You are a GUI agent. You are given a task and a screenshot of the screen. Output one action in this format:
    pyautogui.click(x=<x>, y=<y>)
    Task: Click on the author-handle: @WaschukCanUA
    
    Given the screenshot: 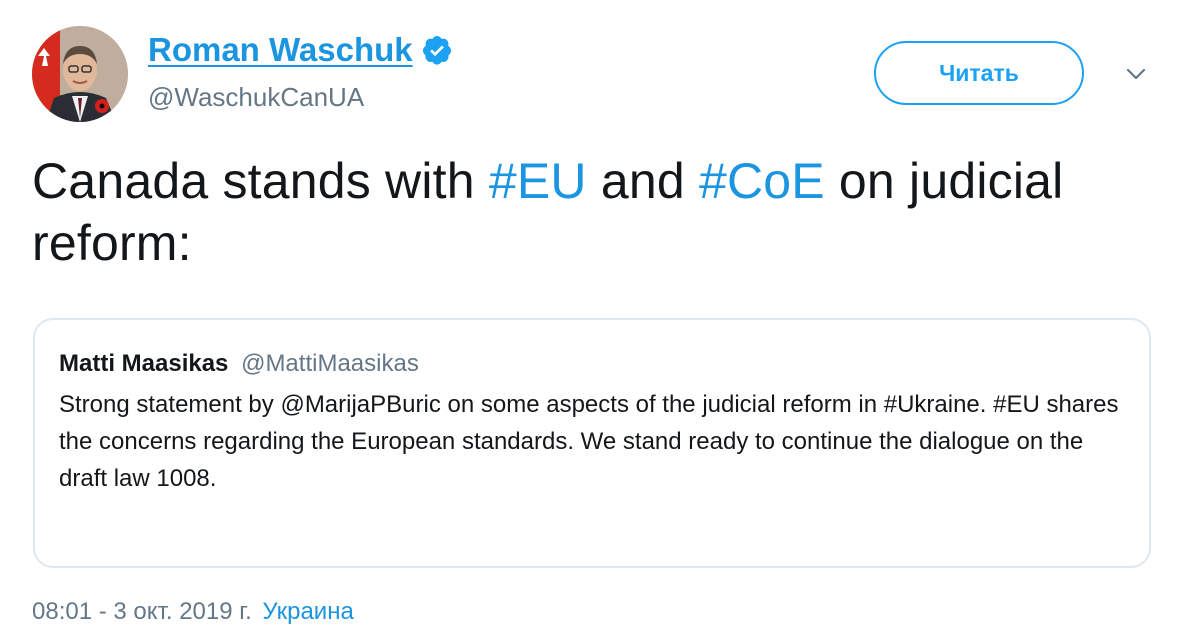 What is the action you would take?
    pyautogui.click(x=256, y=97)
    